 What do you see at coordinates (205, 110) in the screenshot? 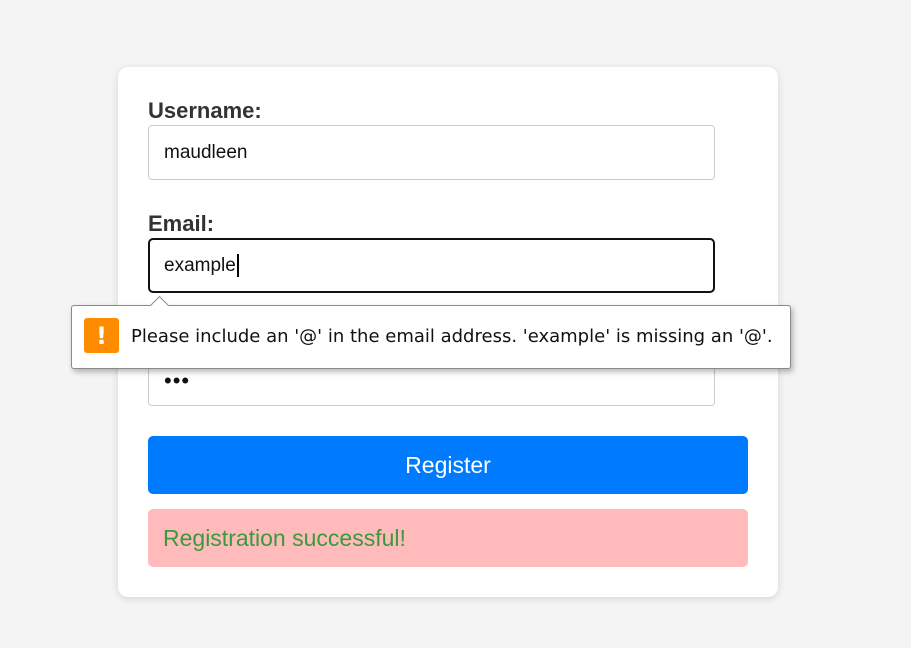
I see `username-label: Username:` at bounding box center [205, 110].